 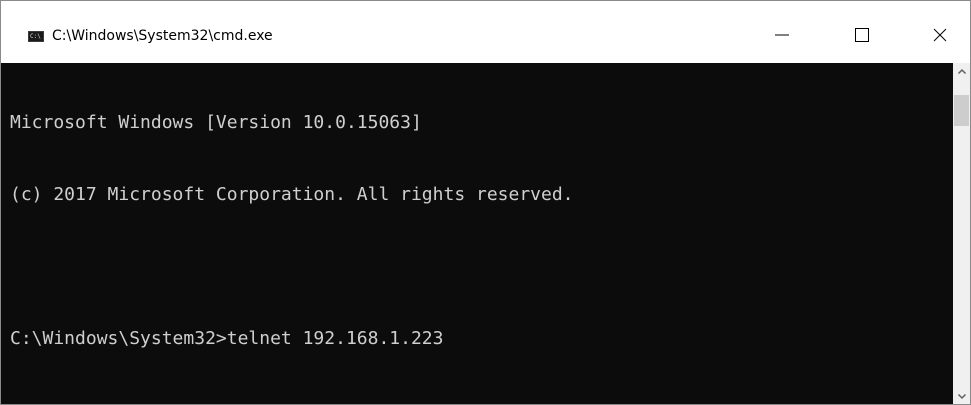 I want to click on cmd-icon: C:\, so click(x=36, y=36).